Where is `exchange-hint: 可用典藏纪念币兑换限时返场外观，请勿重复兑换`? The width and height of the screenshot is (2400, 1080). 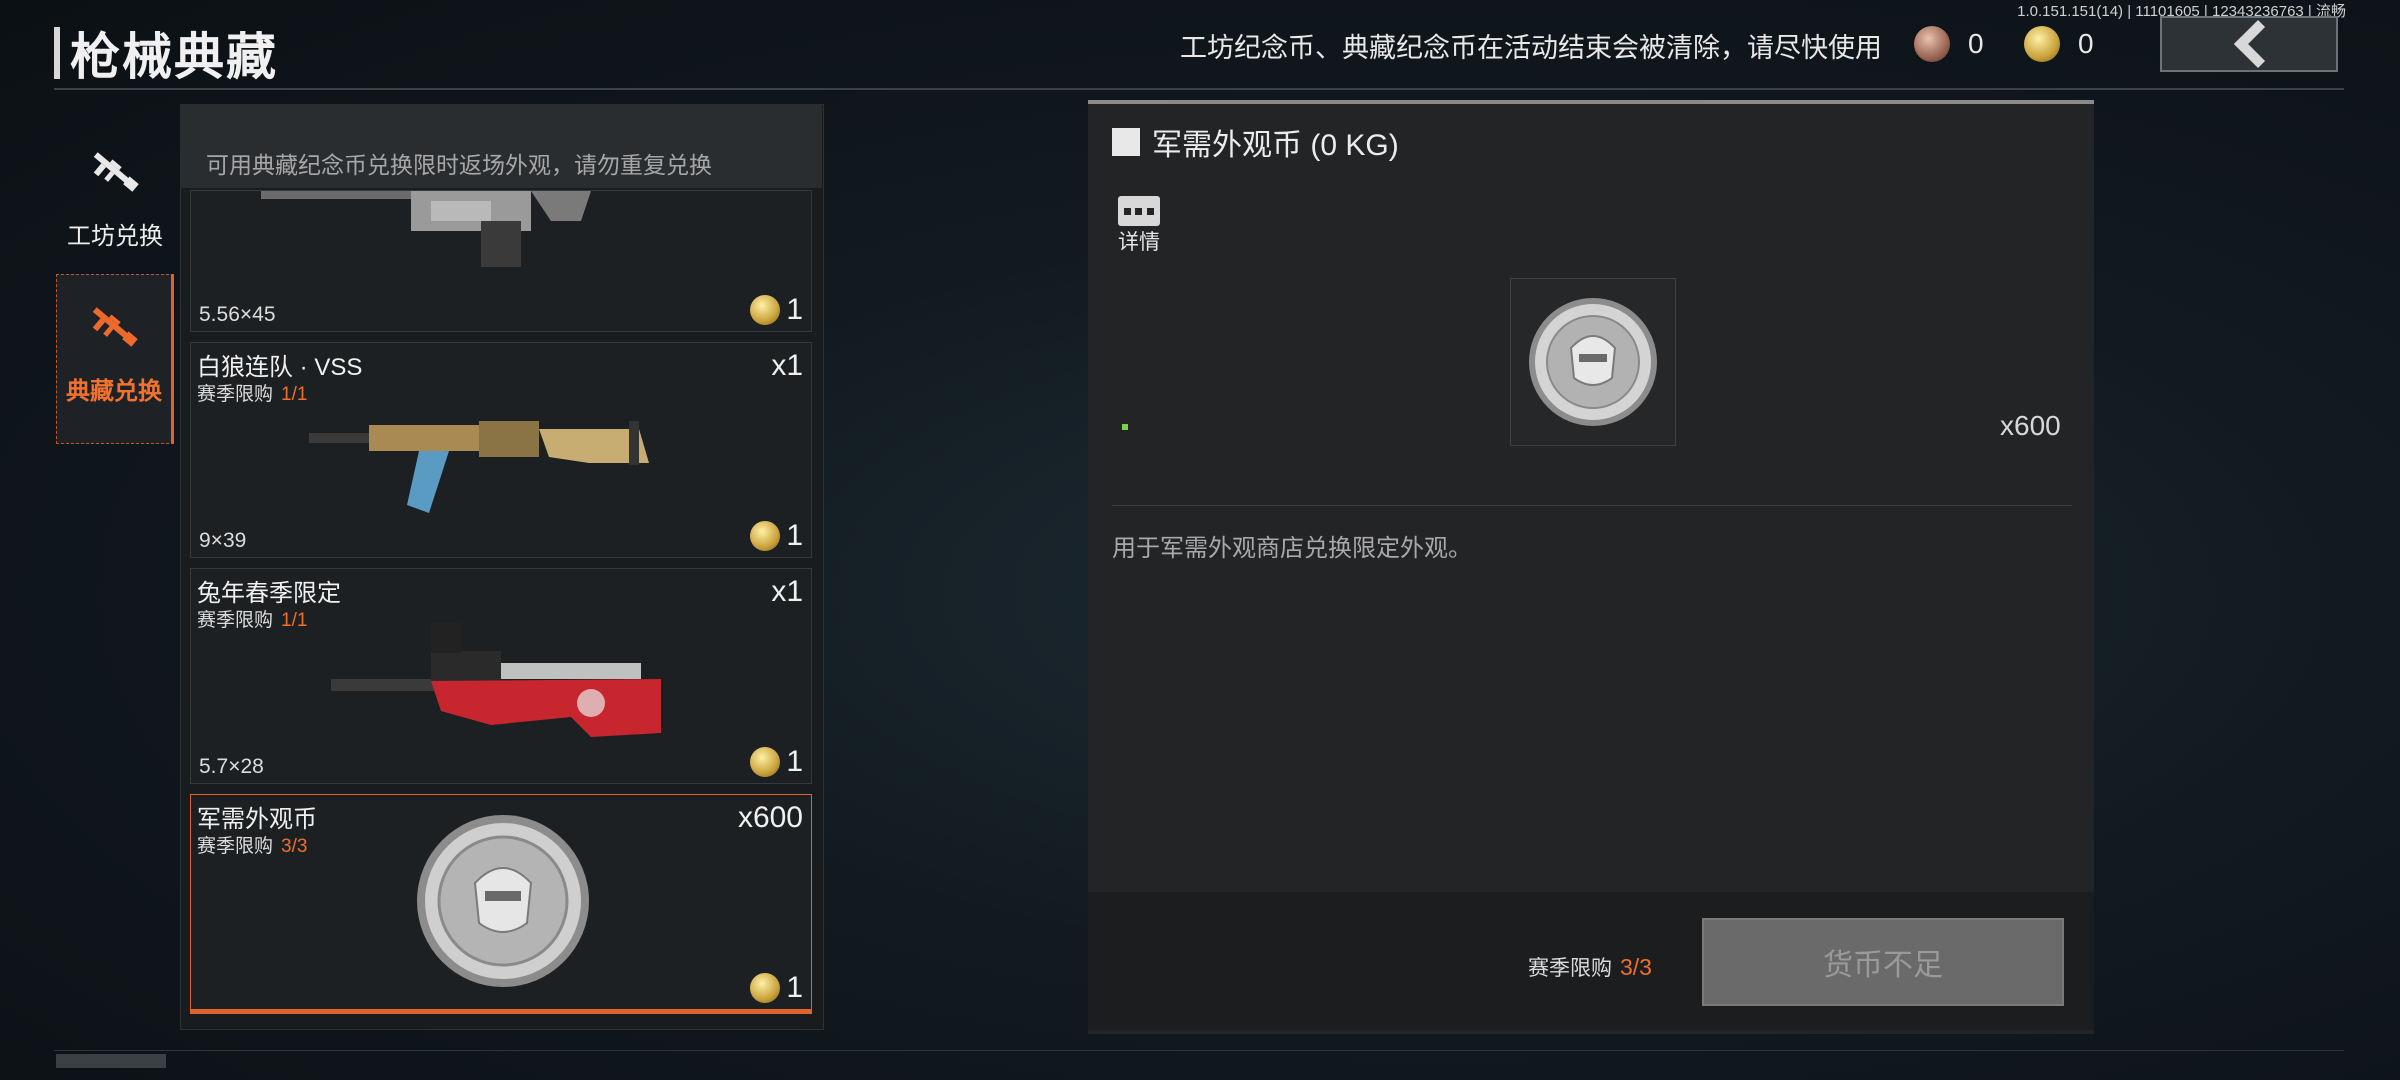
exchange-hint: 可用典藏纪念币兑换限时返场外观，请勿重复兑换 is located at coordinates (459, 165).